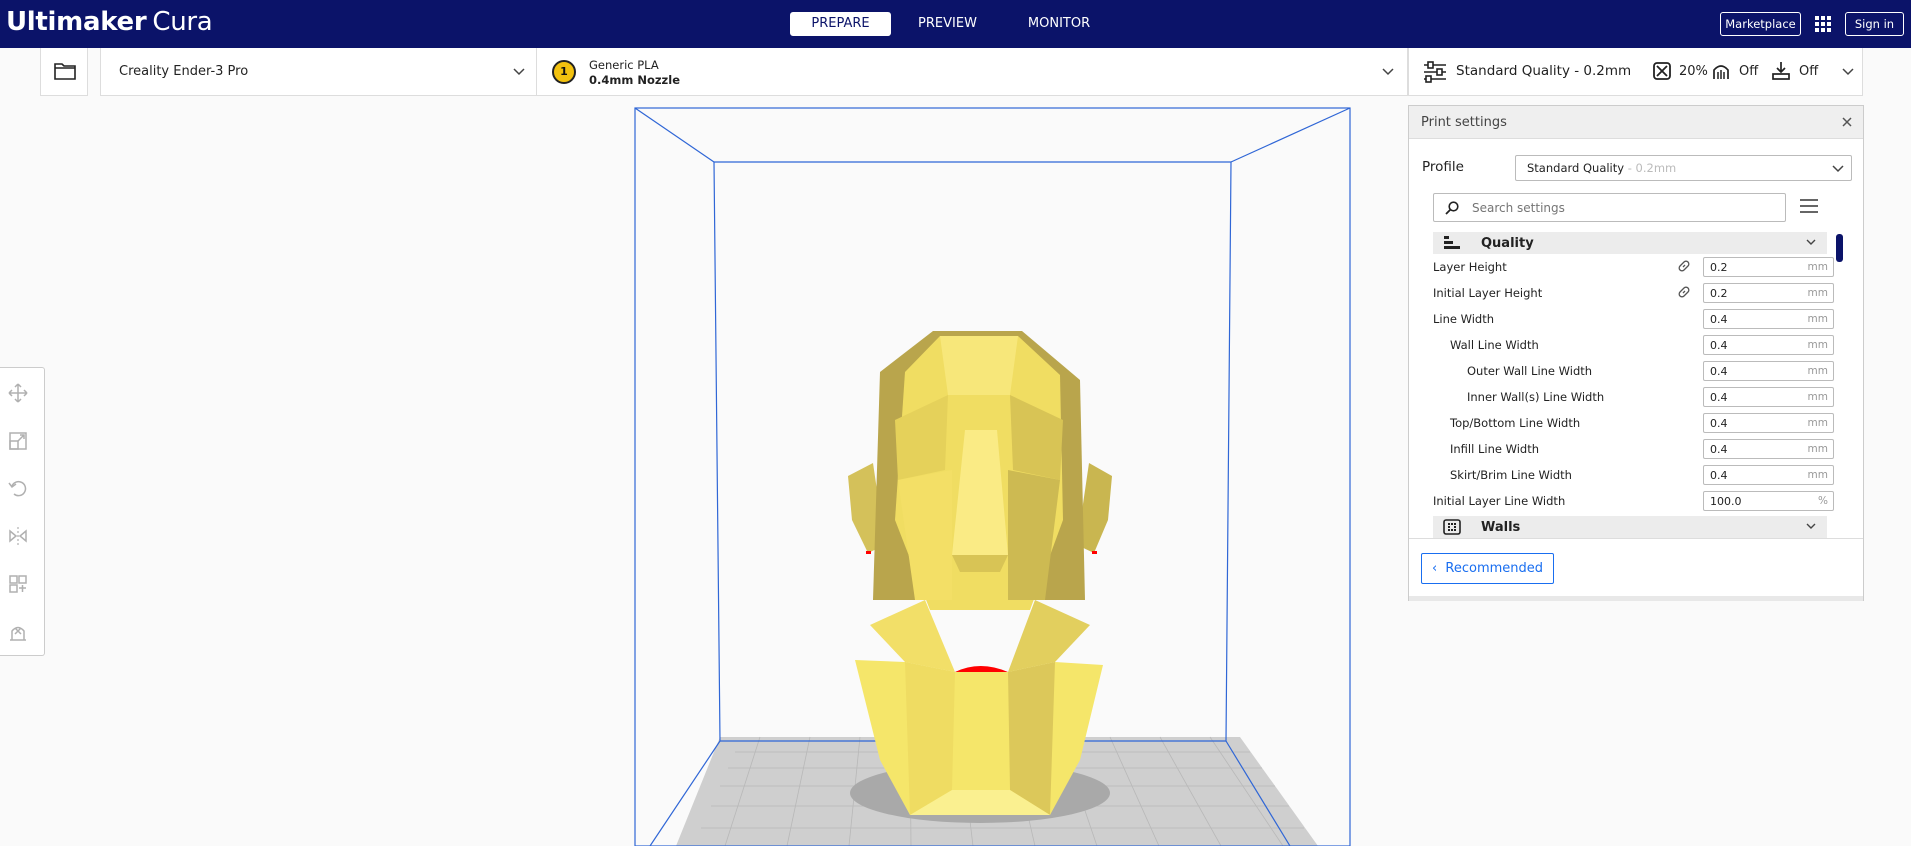 Image resolution: width=1911 pixels, height=846 pixels. Describe the element at coordinates (1633, 370) in the screenshot. I see `setting-outer-wall-line-width: Outer Wall Line Width 0.4 mm` at that location.